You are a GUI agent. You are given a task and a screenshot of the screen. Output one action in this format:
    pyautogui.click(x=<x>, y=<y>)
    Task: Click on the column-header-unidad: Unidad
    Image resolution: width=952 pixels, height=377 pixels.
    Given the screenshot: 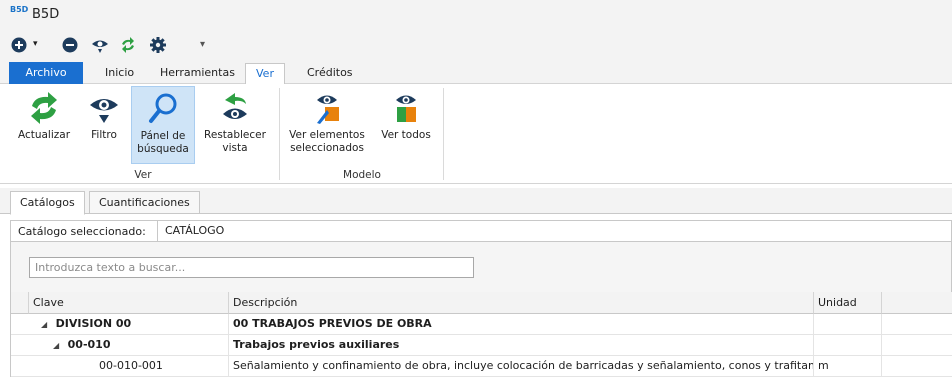 What is the action you would take?
    pyautogui.click(x=848, y=303)
    